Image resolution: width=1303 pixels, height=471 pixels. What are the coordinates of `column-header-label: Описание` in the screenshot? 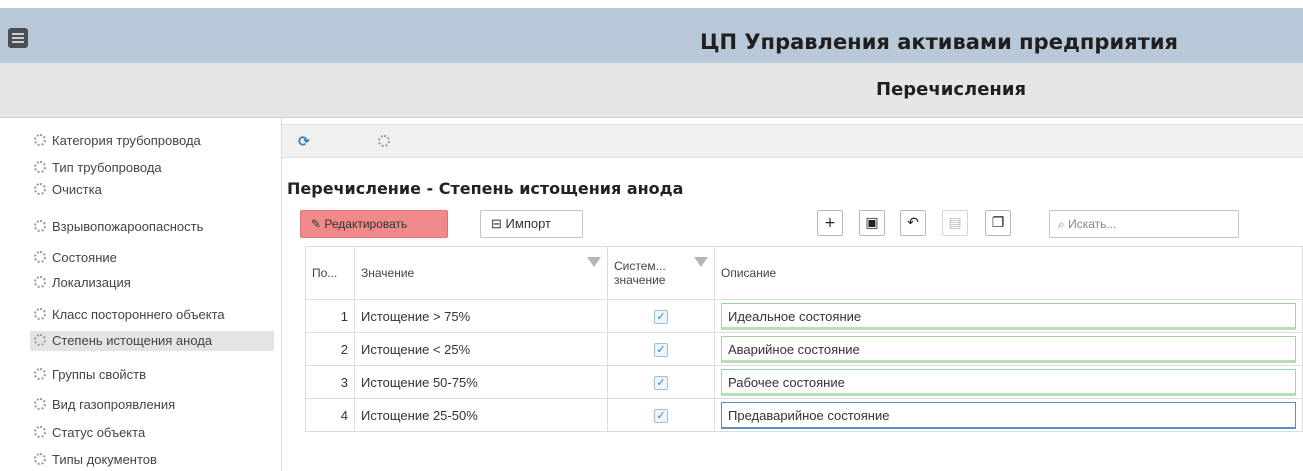 It's located at (749, 273).